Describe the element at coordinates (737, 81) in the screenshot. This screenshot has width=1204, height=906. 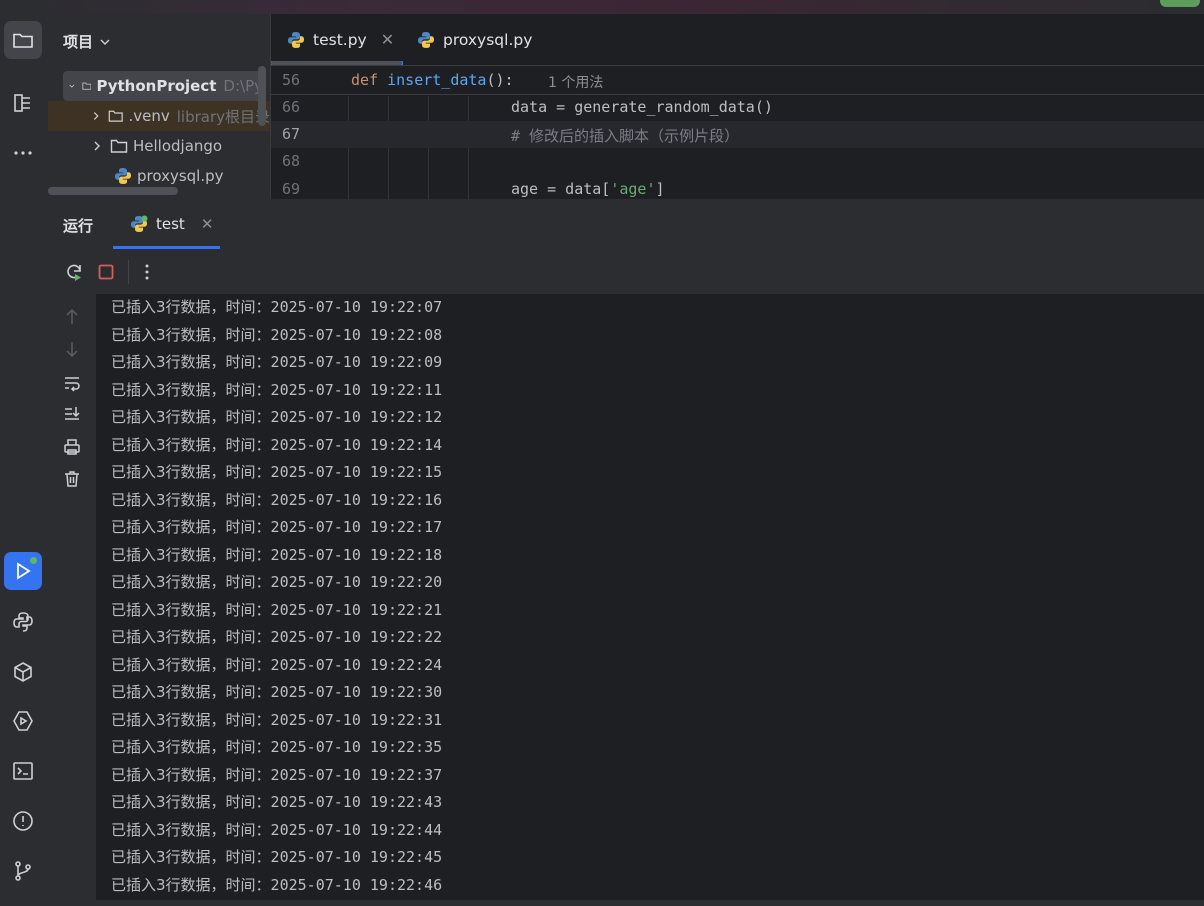
I see `sticky-code-line: 56 def insert_data(): 1 个用法` at that location.